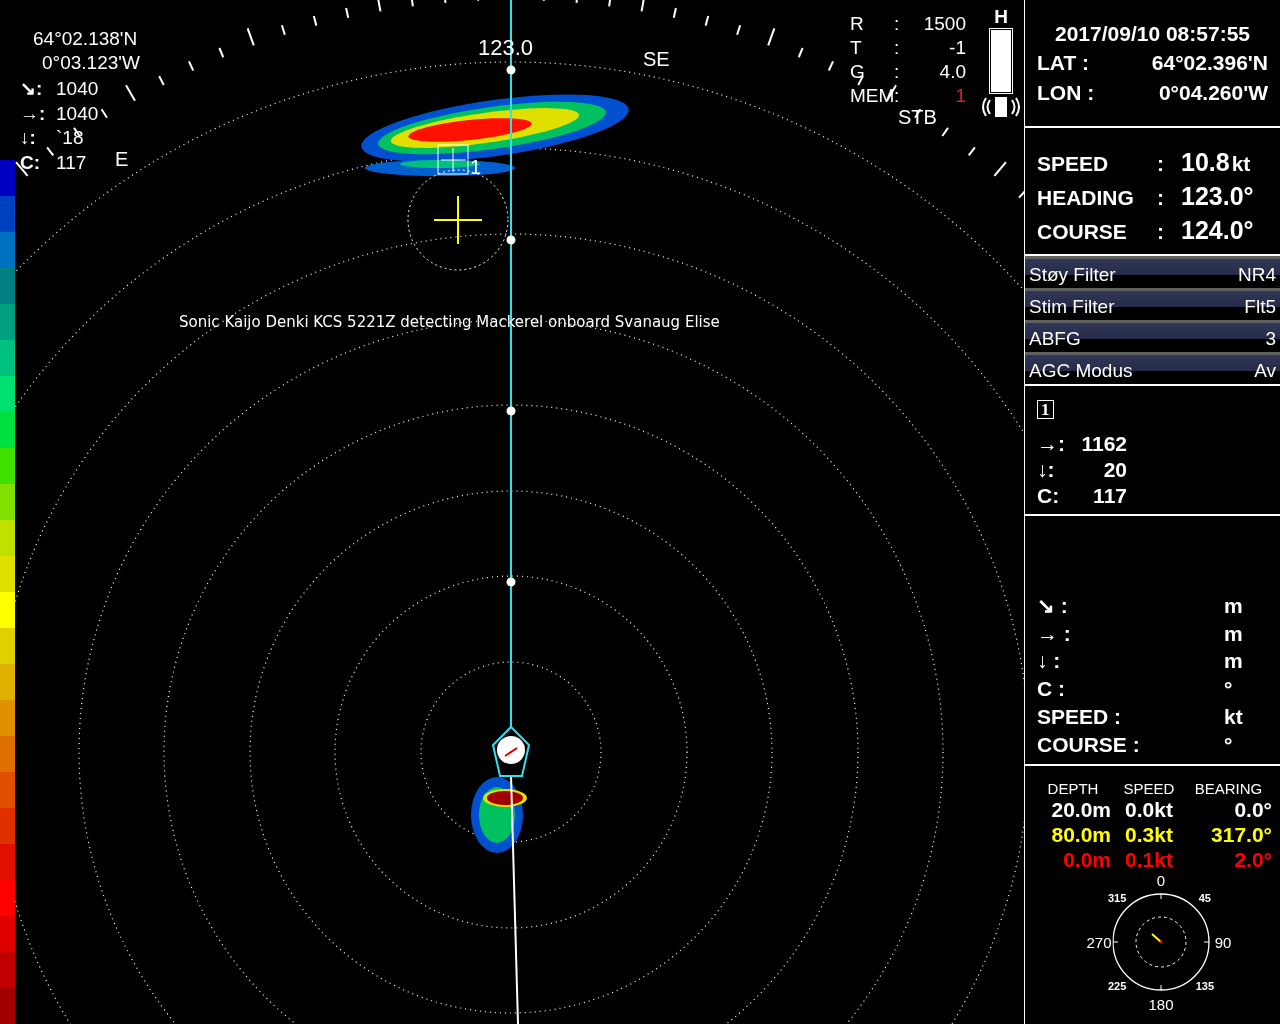 This screenshot has width=1280, height=1024. What do you see at coordinates (1073, 788) in the screenshot?
I see `column-header: DEPTH` at bounding box center [1073, 788].